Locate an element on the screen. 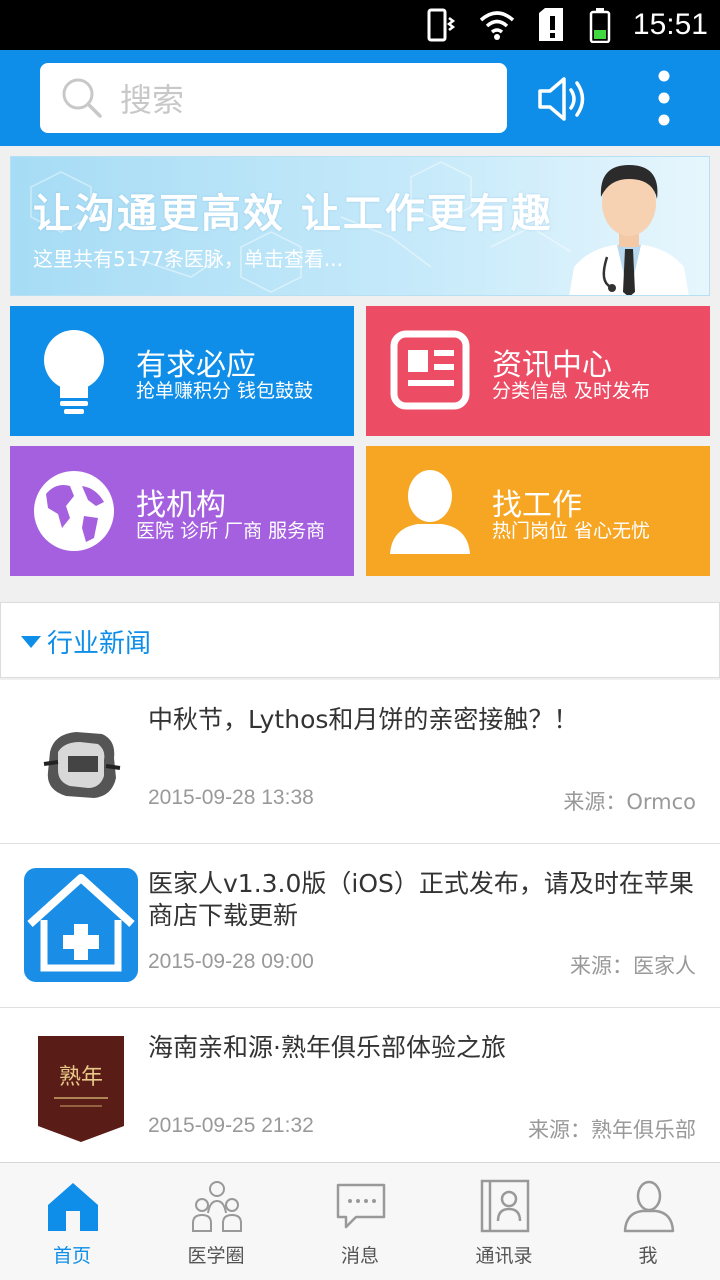 Image resolution: width=720 pixels, height=1280 pixels. news-title: 海南亲和源·熟年俱乐部体验之旅 is located at coordinates (327, 1047).